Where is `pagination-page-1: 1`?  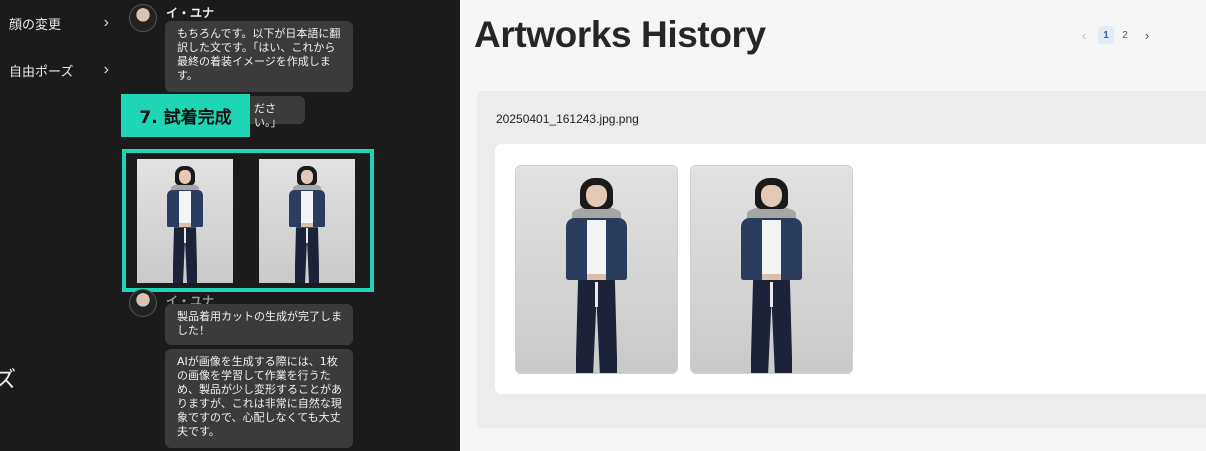
pagination-page-1: 1 is located at coordinates (1106, 35).